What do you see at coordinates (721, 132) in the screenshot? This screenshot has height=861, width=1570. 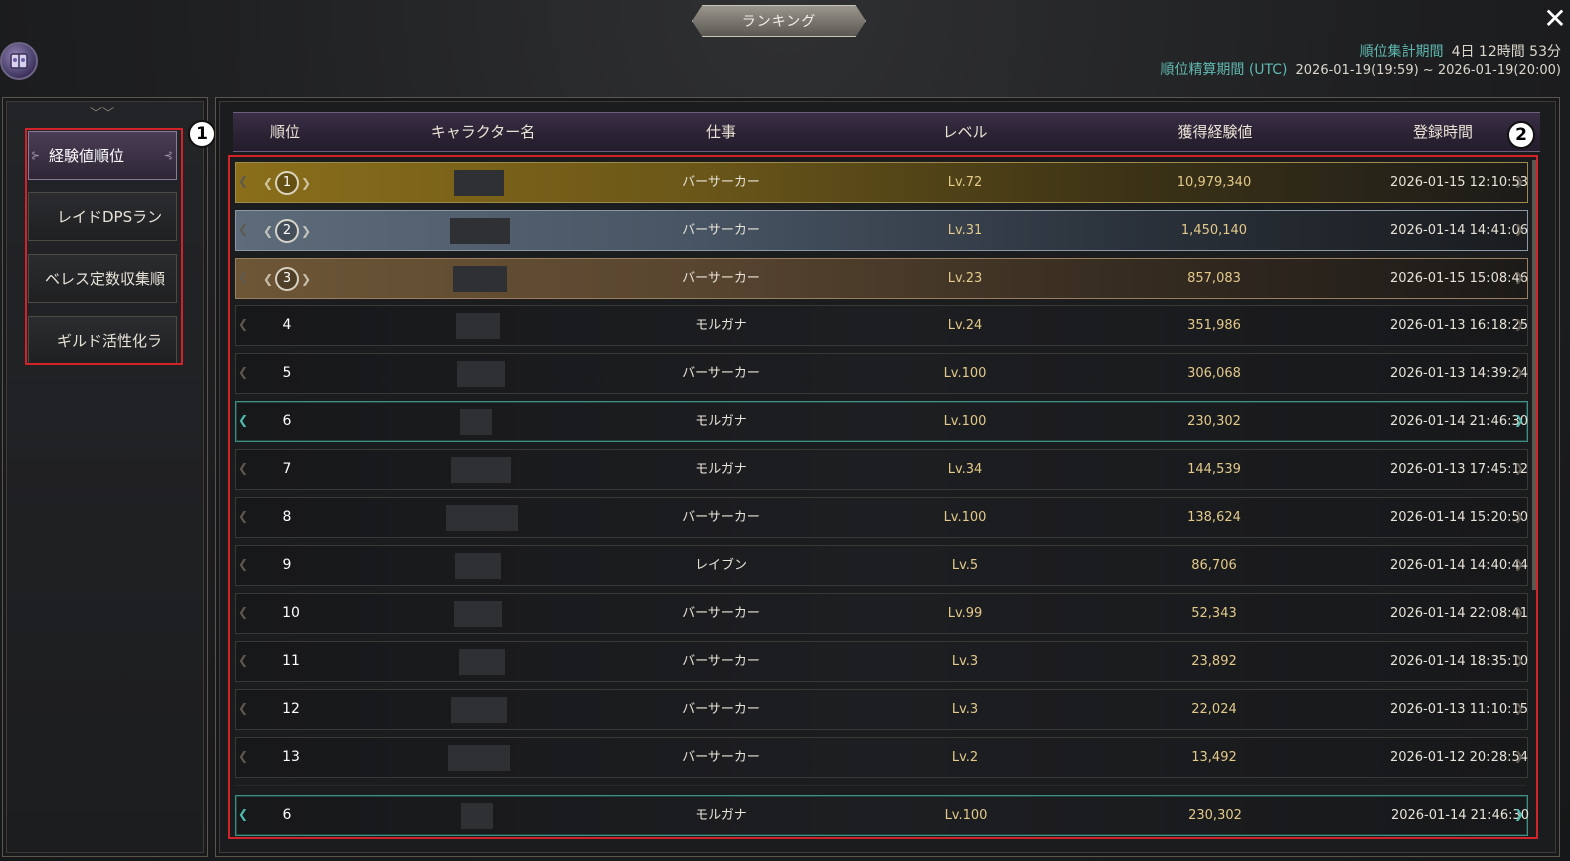 I see `header-job: 仕事` at bounding box center [721, 132].